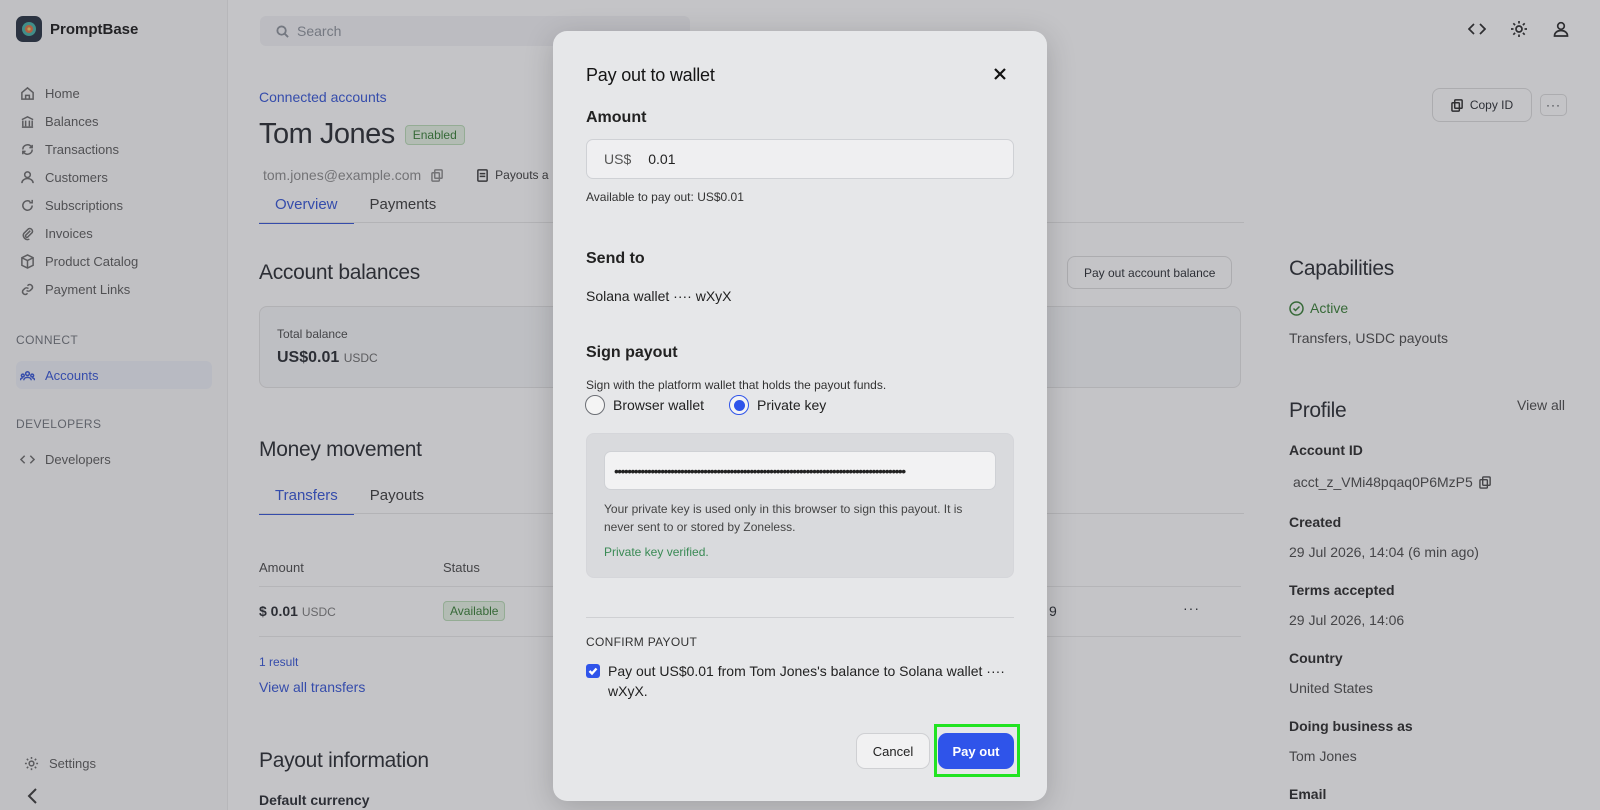 The height and width of the screenshot is (810, 1600). Describe the element at coordinates (618, 159) in the screenshot. I see `currency-prefix: US$` at that location.